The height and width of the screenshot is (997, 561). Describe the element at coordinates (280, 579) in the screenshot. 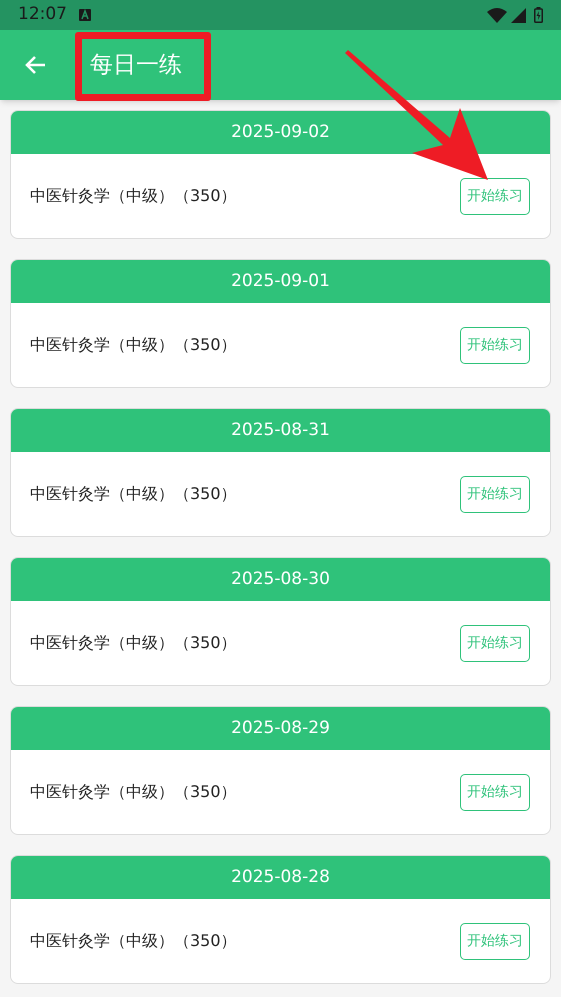

I see `card-date: 2025-08-30` at that location.